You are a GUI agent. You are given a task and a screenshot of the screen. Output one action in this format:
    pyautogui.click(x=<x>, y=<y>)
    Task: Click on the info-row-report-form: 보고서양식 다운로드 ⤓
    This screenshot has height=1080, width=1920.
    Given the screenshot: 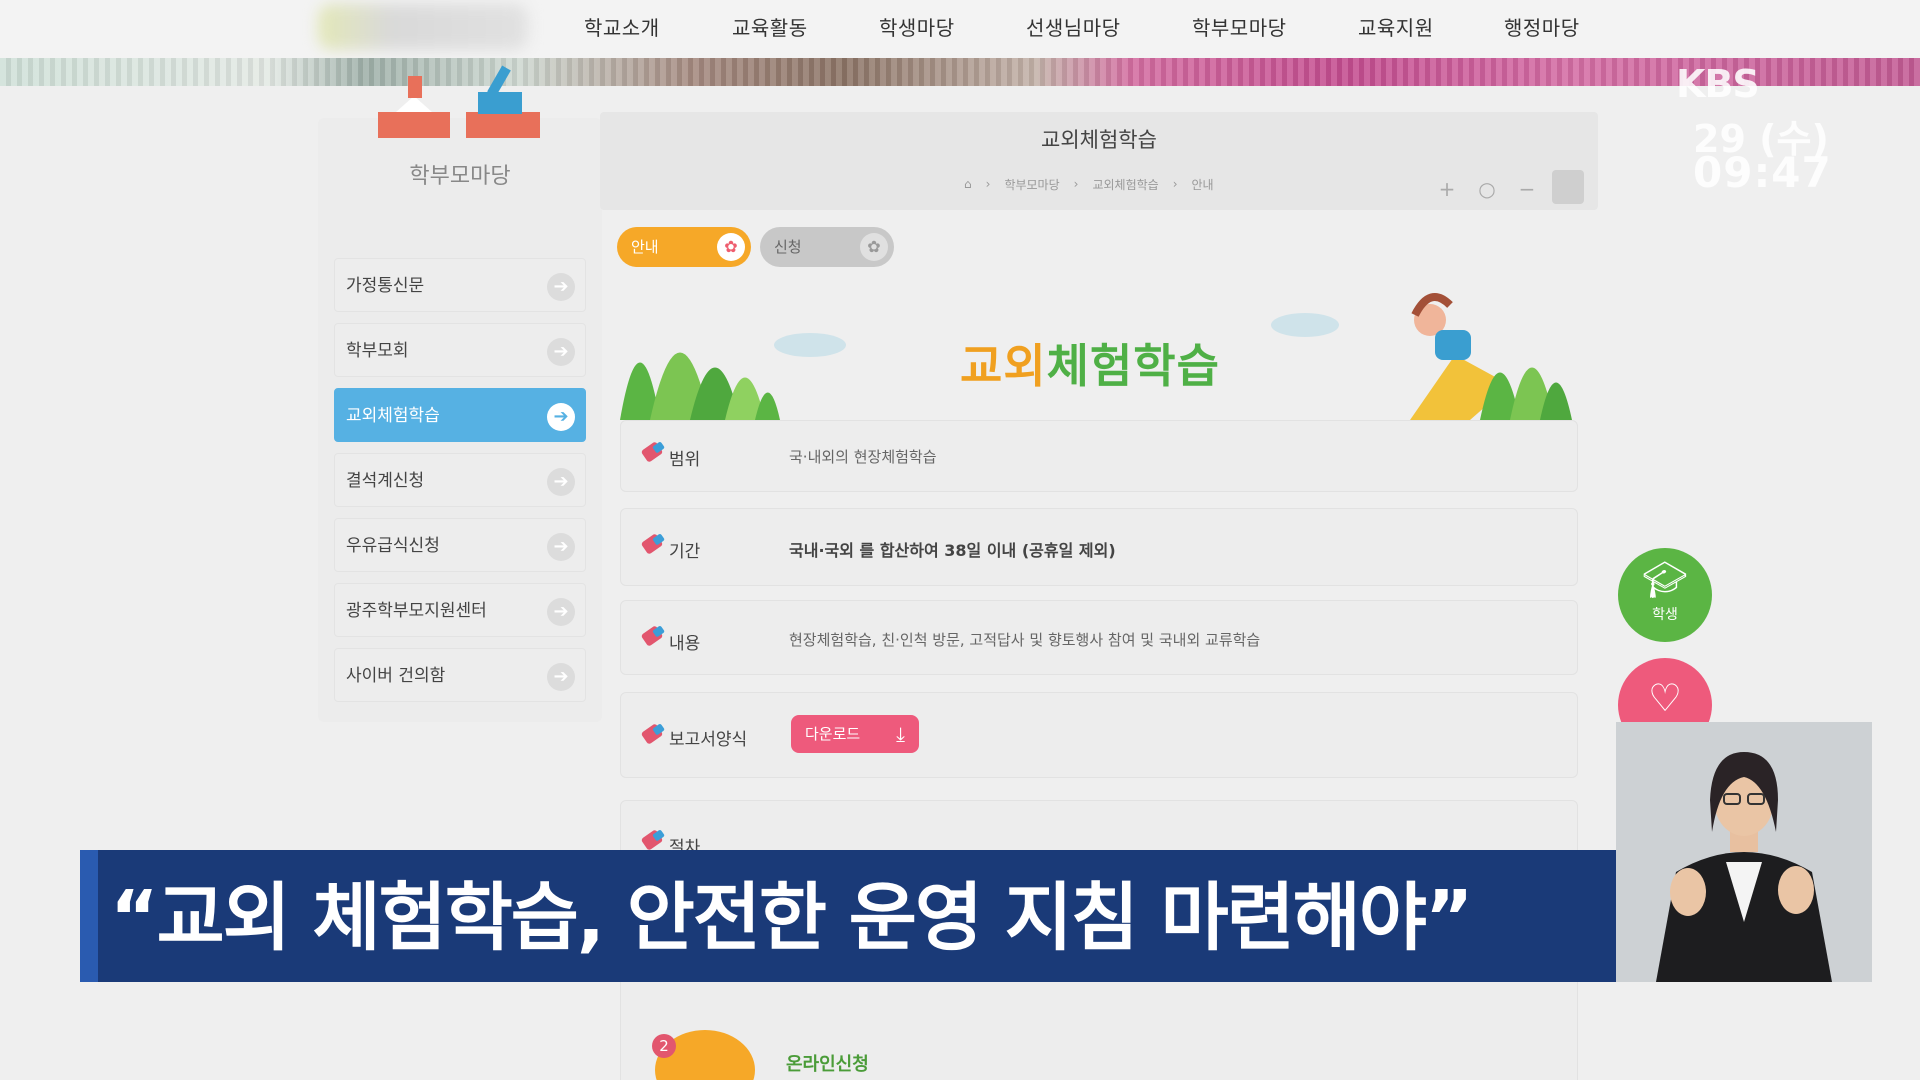 What is the action you would take?
    pyautogui.click(x=1099, y=735)
    